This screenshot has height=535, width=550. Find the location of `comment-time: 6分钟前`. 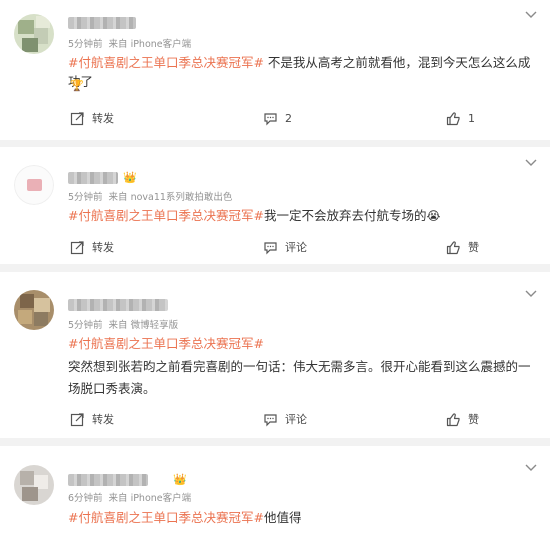

comment-time: 6分钟前 is located at coordinates (85, 498).